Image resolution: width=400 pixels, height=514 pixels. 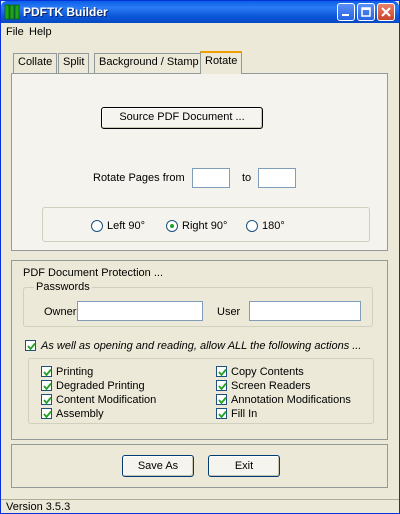 What do you see at coordinates (149, 63) in the screenshot?
I see `tab-background-stamp: Background / Stamp` at bounding box center [149, 63].